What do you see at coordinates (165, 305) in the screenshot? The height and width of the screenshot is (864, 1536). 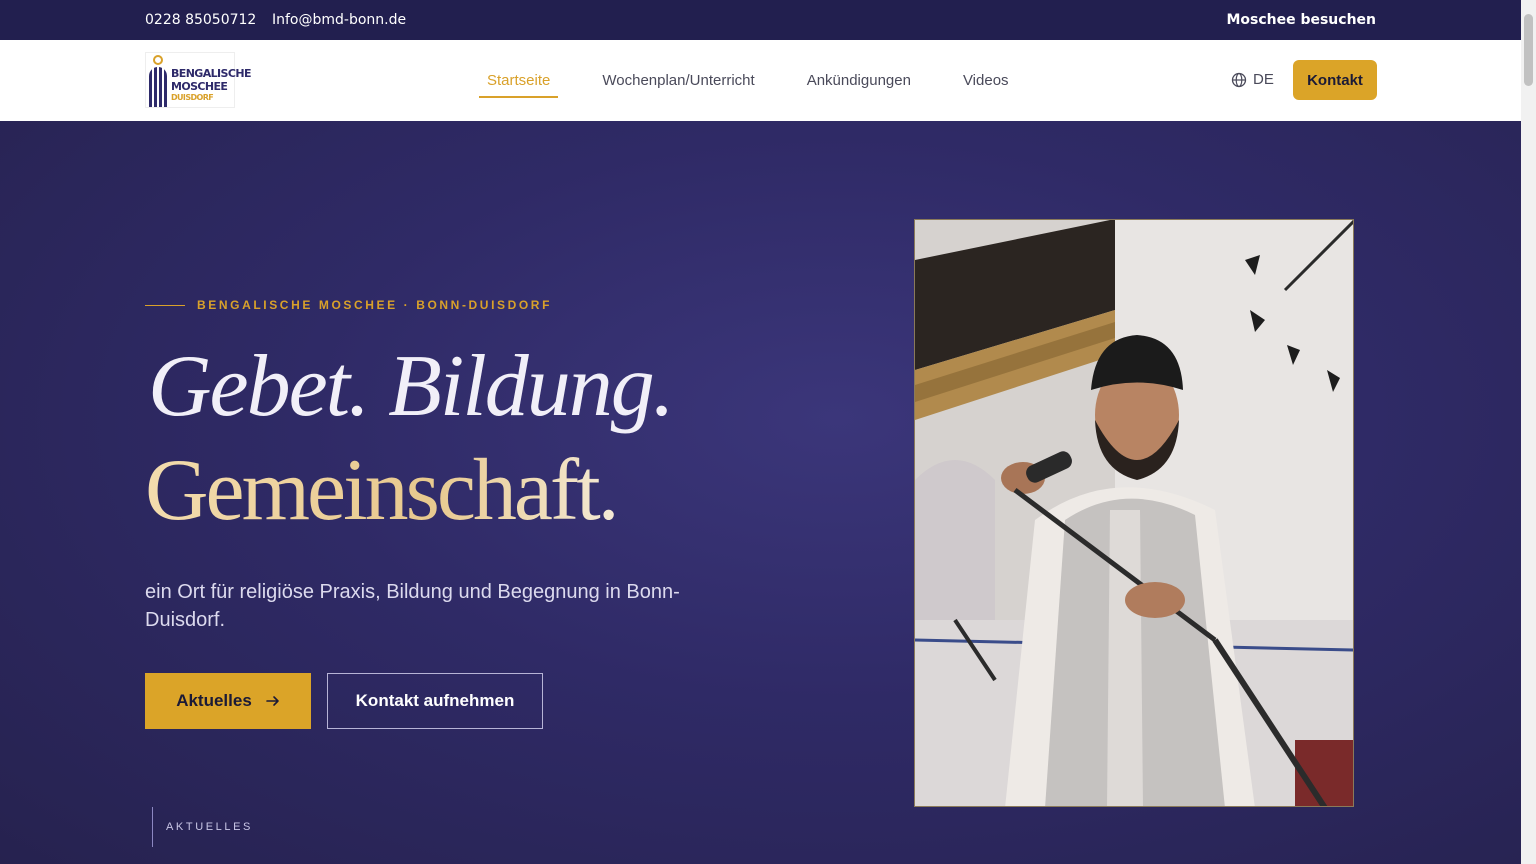 I see `eyebrow-divider` at bounding box center [165, 305].